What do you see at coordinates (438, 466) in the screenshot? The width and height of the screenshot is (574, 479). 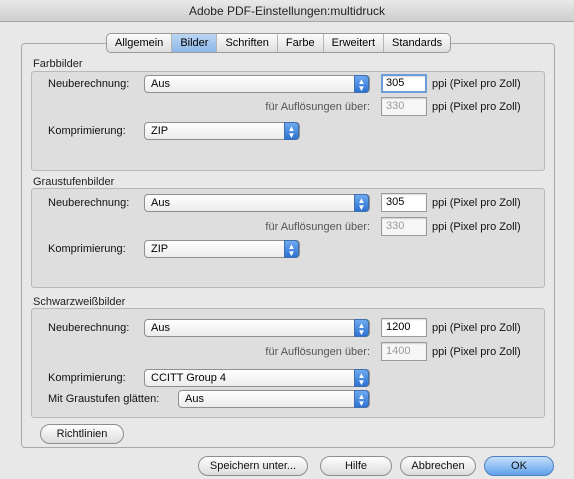 I see `cancel-button: Abbrechen` at bounding box center [438, 466].